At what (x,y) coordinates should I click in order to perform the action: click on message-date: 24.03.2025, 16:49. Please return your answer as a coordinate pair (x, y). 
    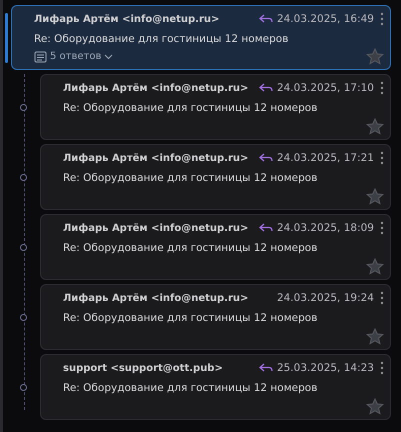
    Looking at the image, I should click on (325, 19).